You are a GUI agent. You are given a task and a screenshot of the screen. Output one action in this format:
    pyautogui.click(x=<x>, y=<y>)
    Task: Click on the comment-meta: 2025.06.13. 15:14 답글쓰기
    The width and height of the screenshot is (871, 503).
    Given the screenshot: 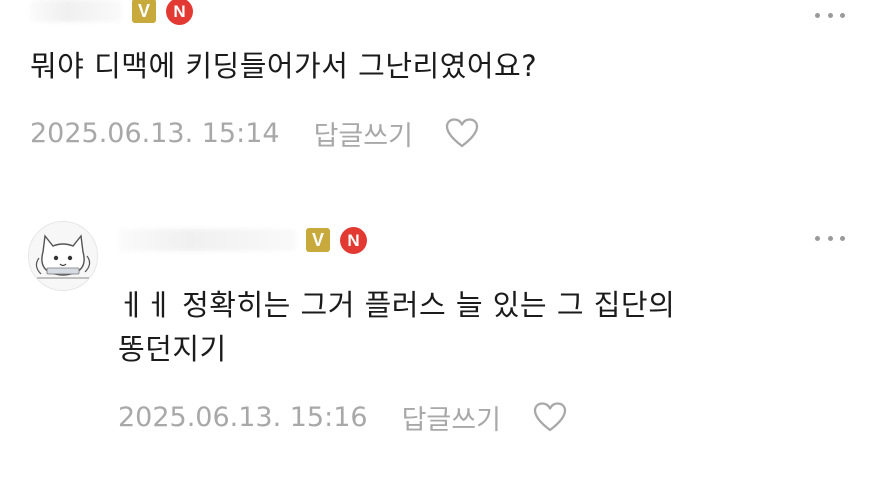 What is the action you would take?
    pyautogui.click(x=254, y=133)
    